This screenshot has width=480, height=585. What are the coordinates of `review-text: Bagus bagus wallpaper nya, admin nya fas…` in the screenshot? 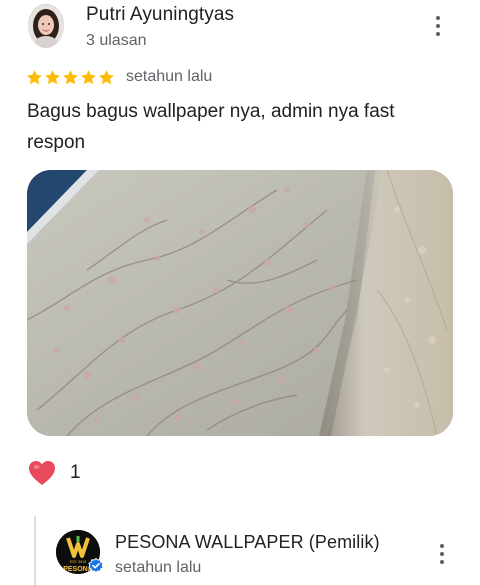 It's located at (211, 127).